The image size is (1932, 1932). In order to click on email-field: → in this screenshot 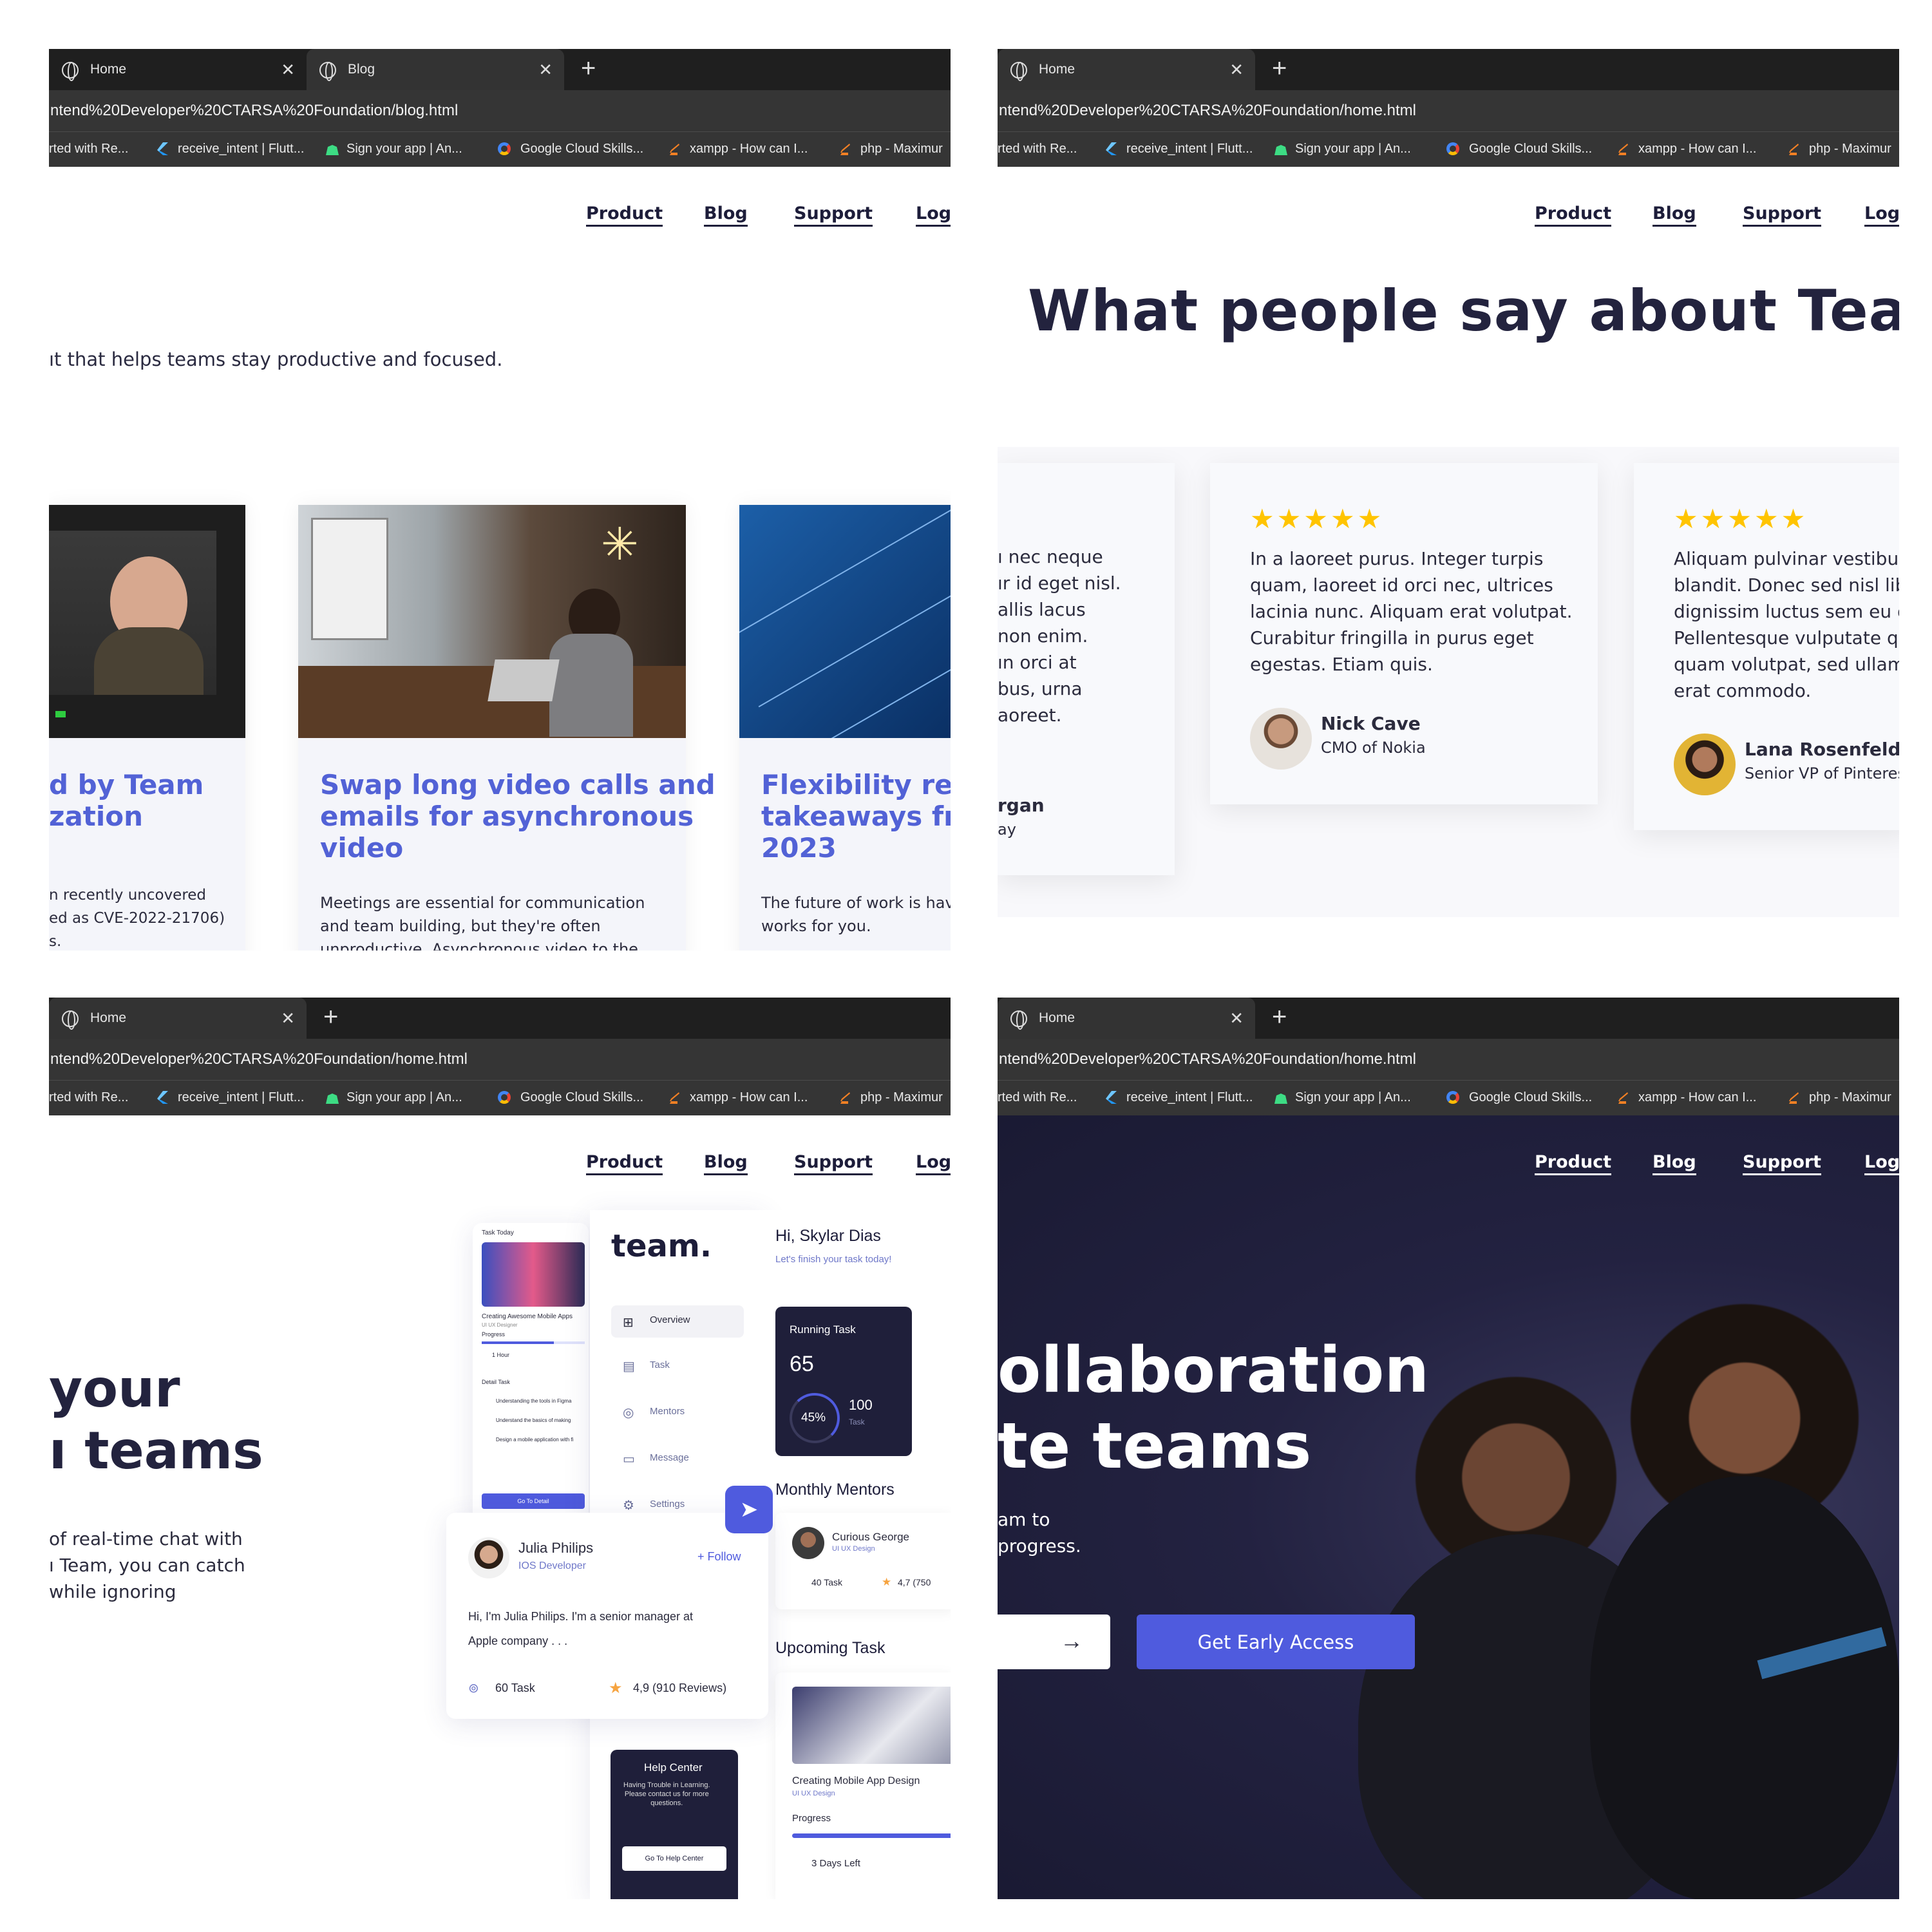, I will do `click(1054, 1642)`.